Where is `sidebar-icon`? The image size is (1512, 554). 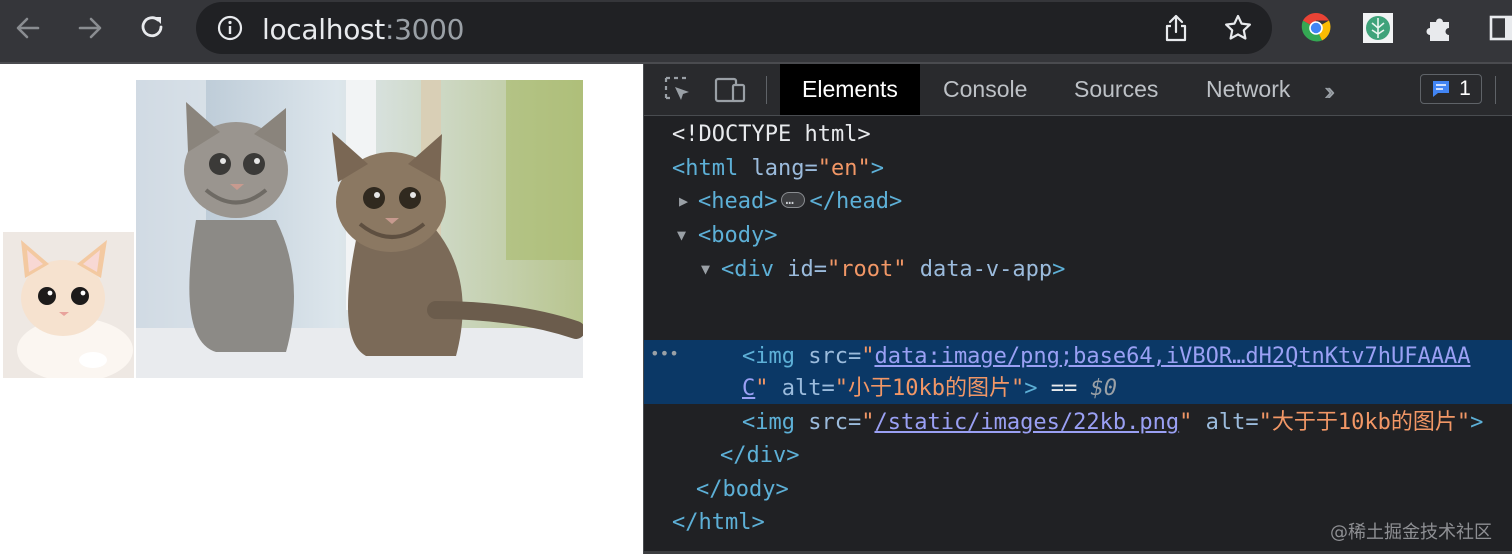
sidebar-icon is located at coordinates (1500, 28).